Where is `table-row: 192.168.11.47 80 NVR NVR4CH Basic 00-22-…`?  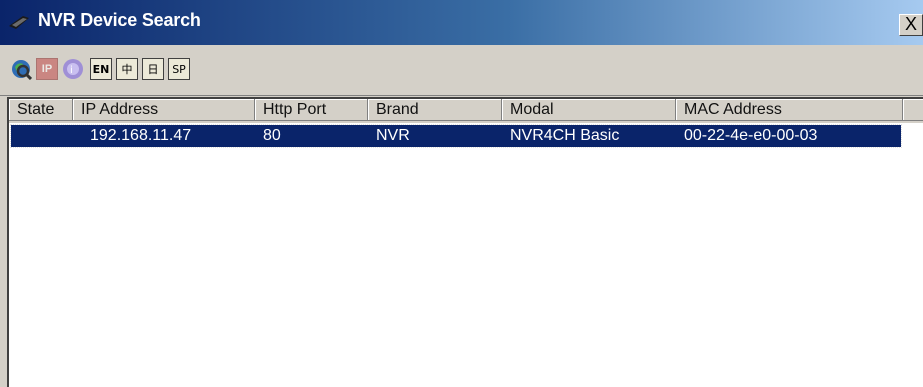 table-row: 192.168.11.47 80 NVR NVR4CH Basic 00-22-… is located at coordinates (456, 136).